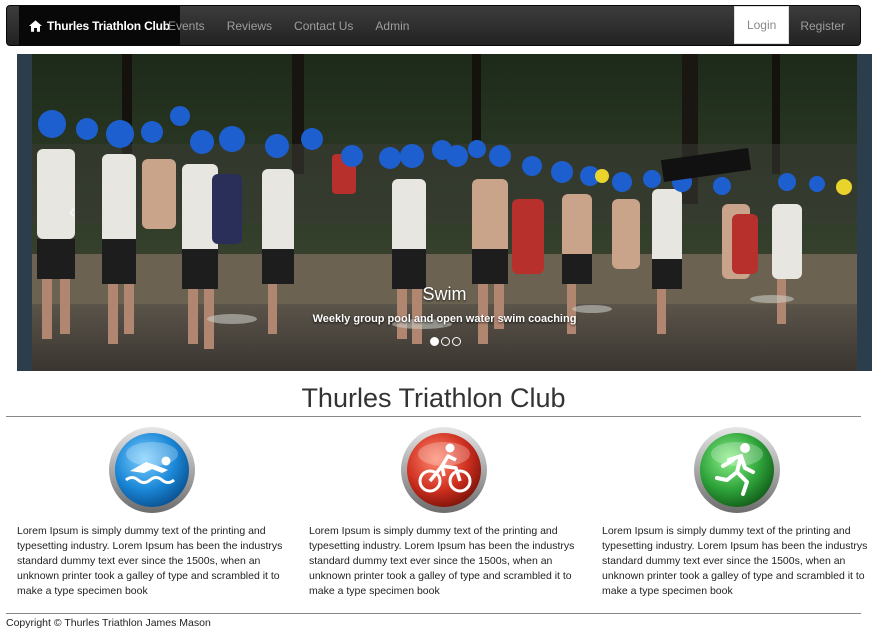 The image size is (881, 642). What do you see at coordinates (433, 613) in the screenshot?
I see `footer-divider` at bounding box center [433, 613].